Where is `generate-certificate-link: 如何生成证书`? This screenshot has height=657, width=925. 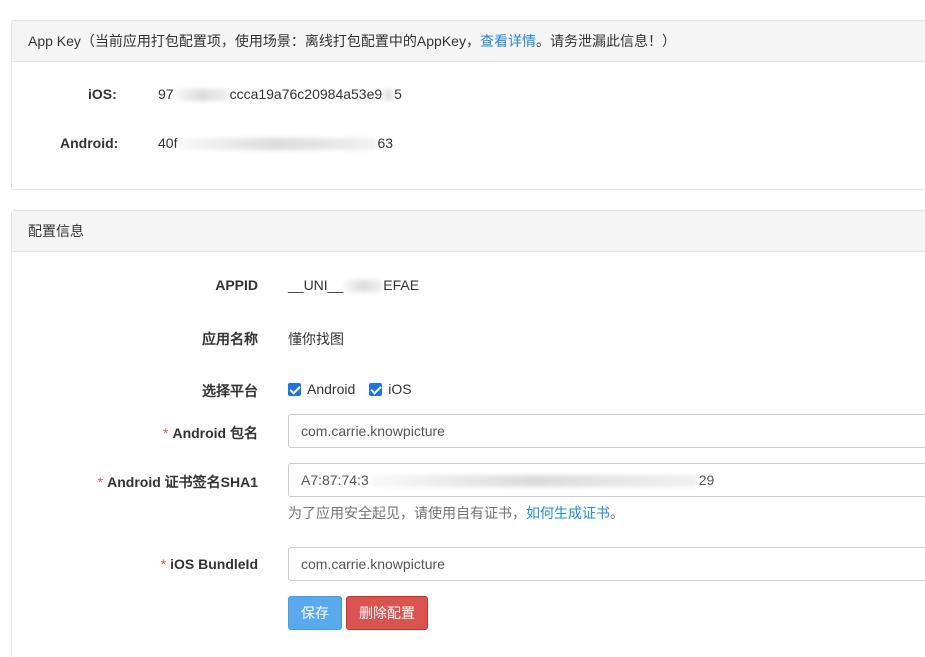 generate-certificate-link: 如何生成证书 is located at coordinates (568, 513).